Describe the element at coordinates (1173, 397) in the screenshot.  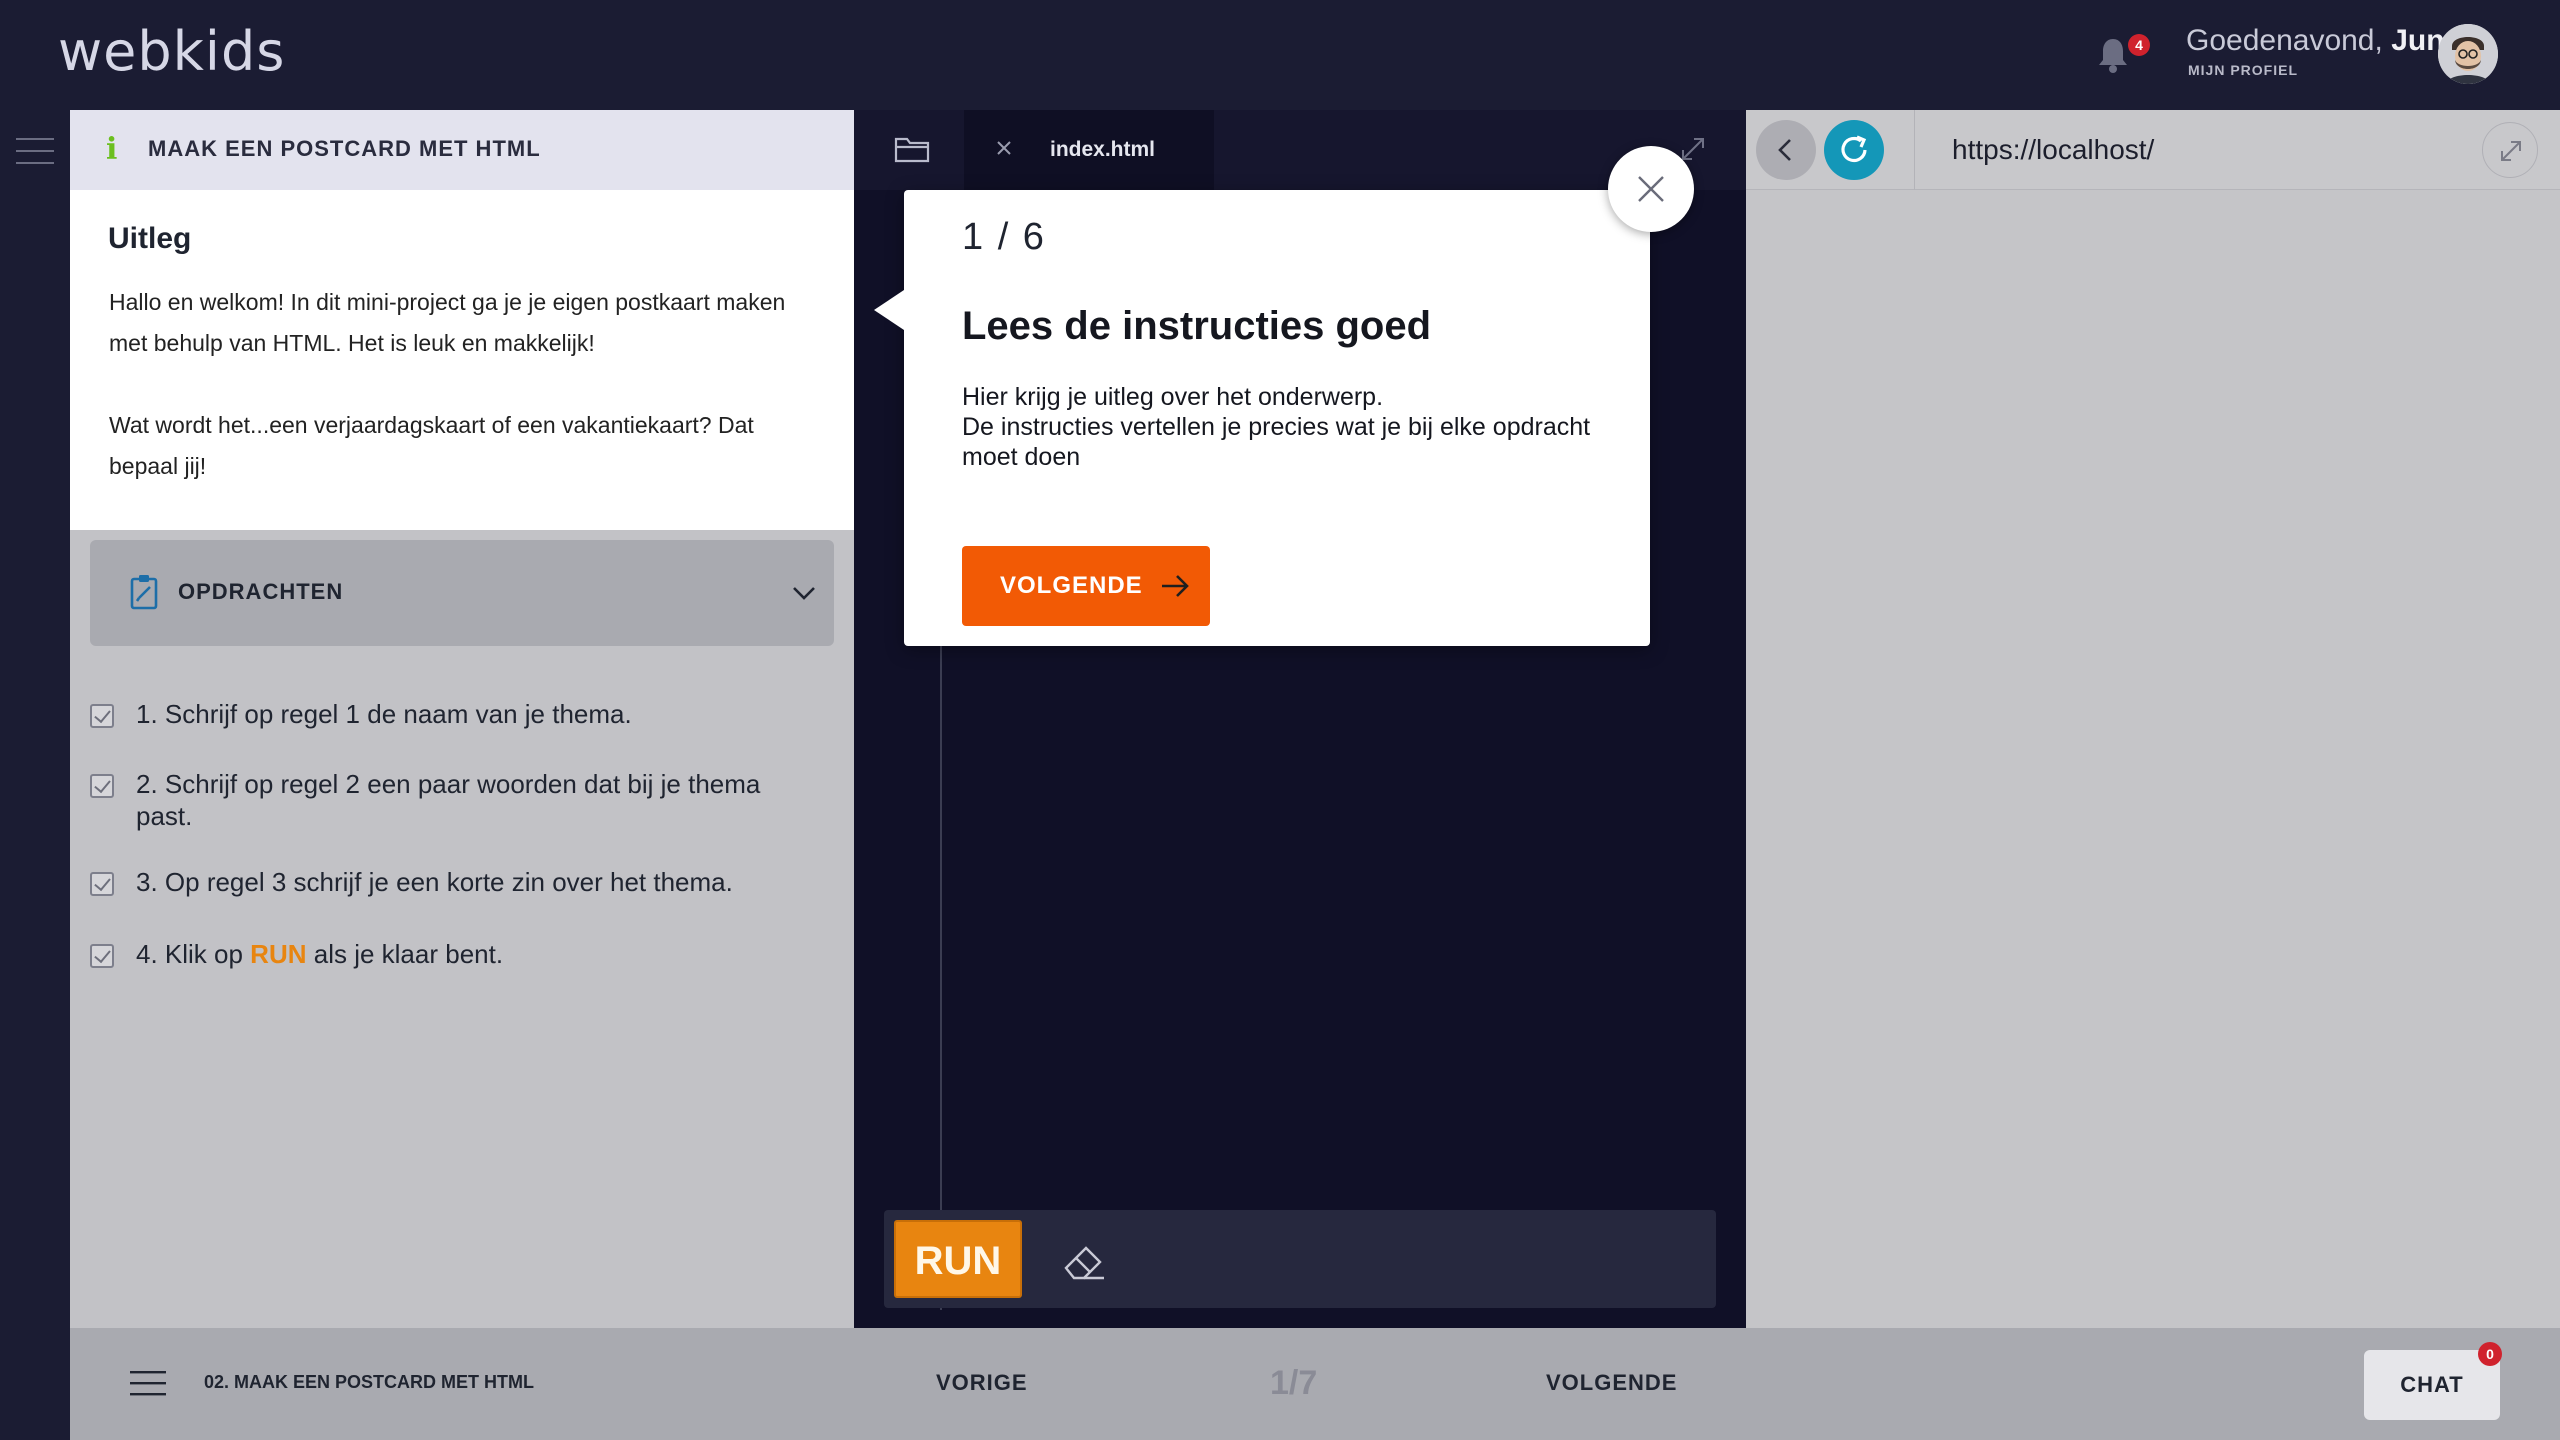
I see `tour-body-line: Hier krijg je uitleg over het onderwerp.` at that location.